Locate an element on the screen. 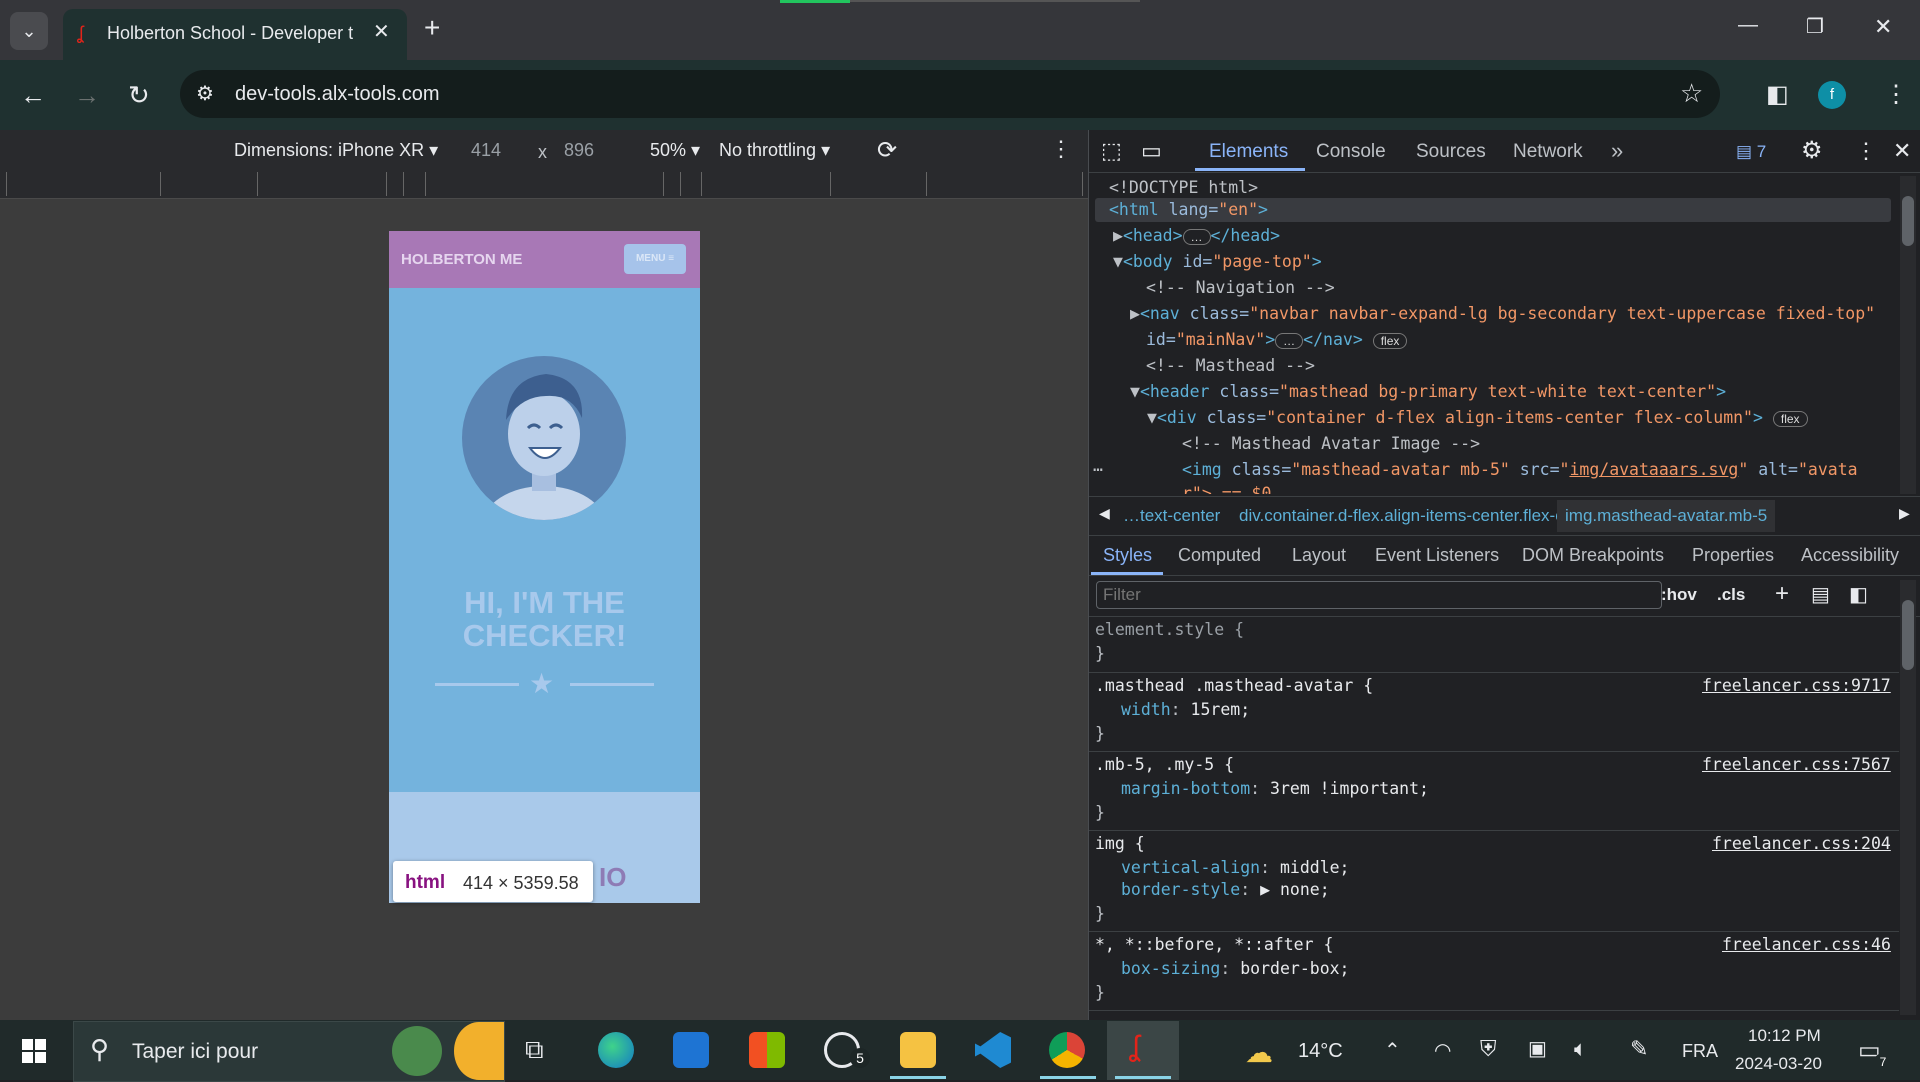  rule-source-link: freelancer.css:7567 is located at coordinates (1796, 764).